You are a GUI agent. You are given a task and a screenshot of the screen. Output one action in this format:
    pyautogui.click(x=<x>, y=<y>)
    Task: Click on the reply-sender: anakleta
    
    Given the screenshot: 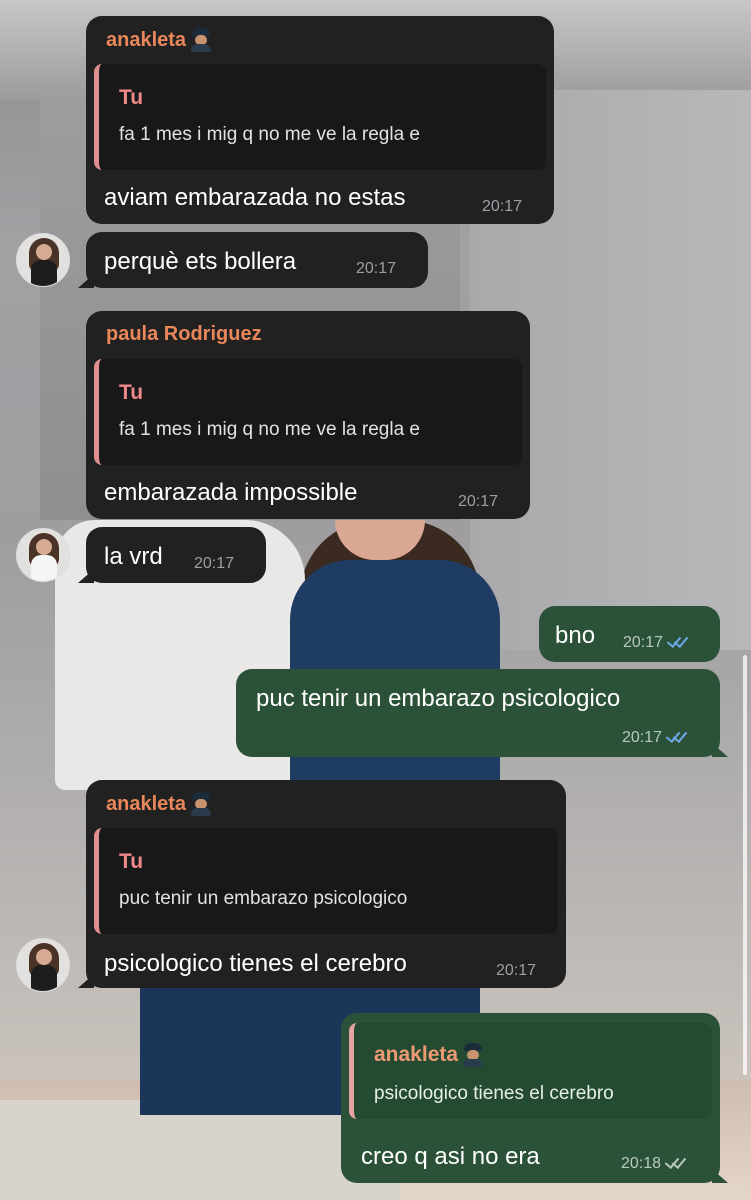 What is the action you would take?
    pyautogui.click(x=429, y=1055)
    